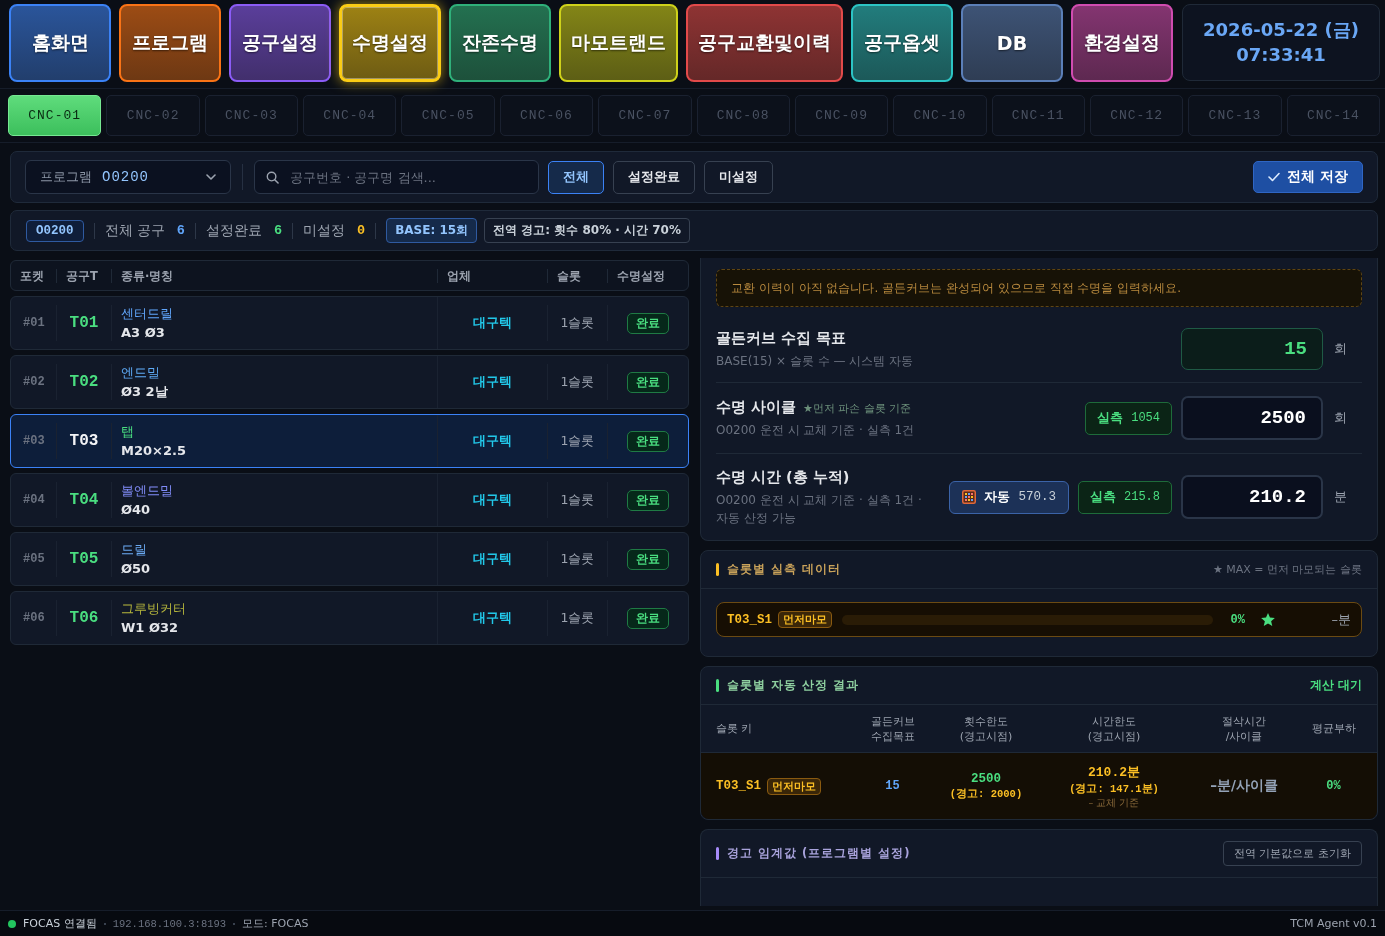  I want to click on tool-name: M20×2.5, so click(153, 450).